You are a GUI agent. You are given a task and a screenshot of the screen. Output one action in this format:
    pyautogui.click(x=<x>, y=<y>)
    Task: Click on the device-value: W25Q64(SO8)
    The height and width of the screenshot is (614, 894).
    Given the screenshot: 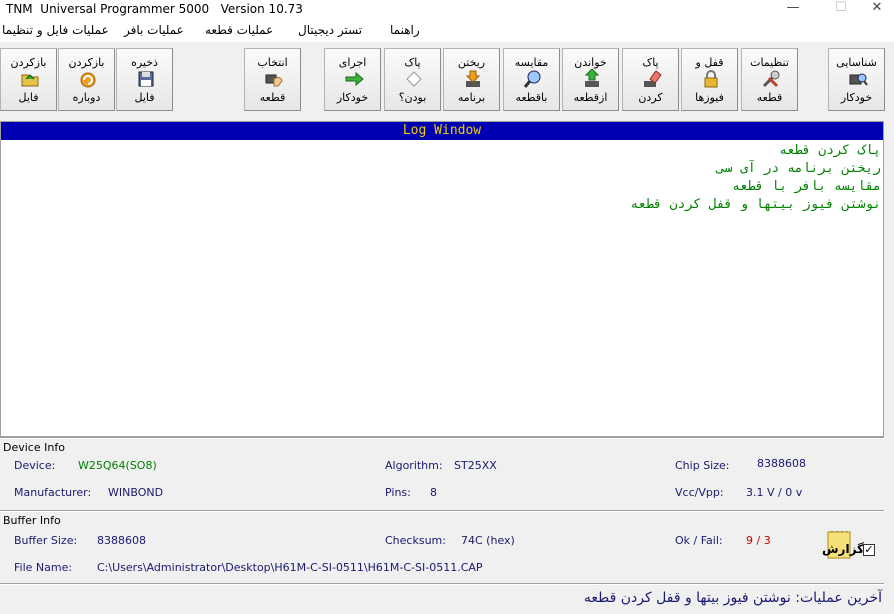 What is the action you would take?
    pyautogui.click(x=117, y=465)
    